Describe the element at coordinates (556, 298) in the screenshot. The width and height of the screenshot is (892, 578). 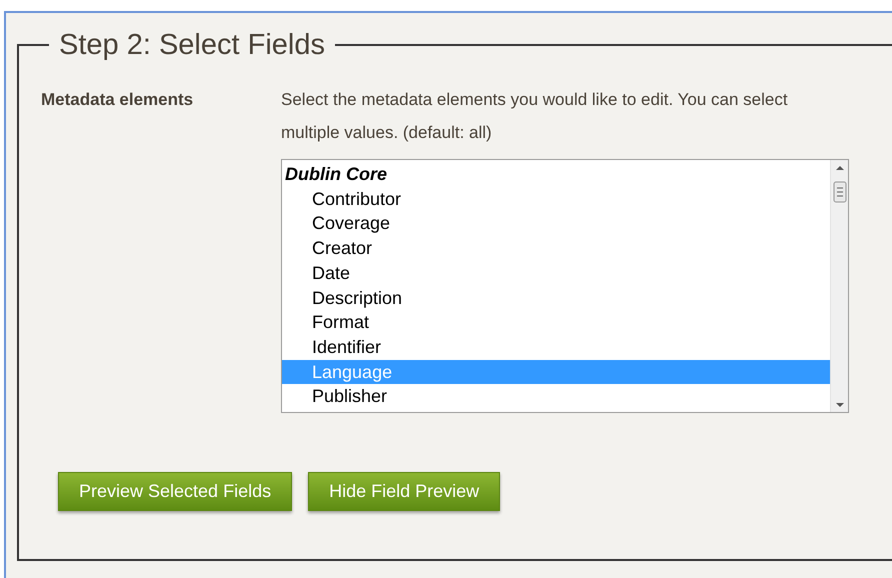
I see `list-option: Description` at that location.